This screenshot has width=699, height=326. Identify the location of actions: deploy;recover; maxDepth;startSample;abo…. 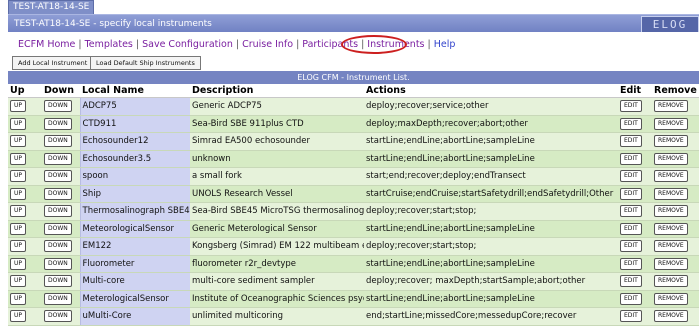
(491, 281).